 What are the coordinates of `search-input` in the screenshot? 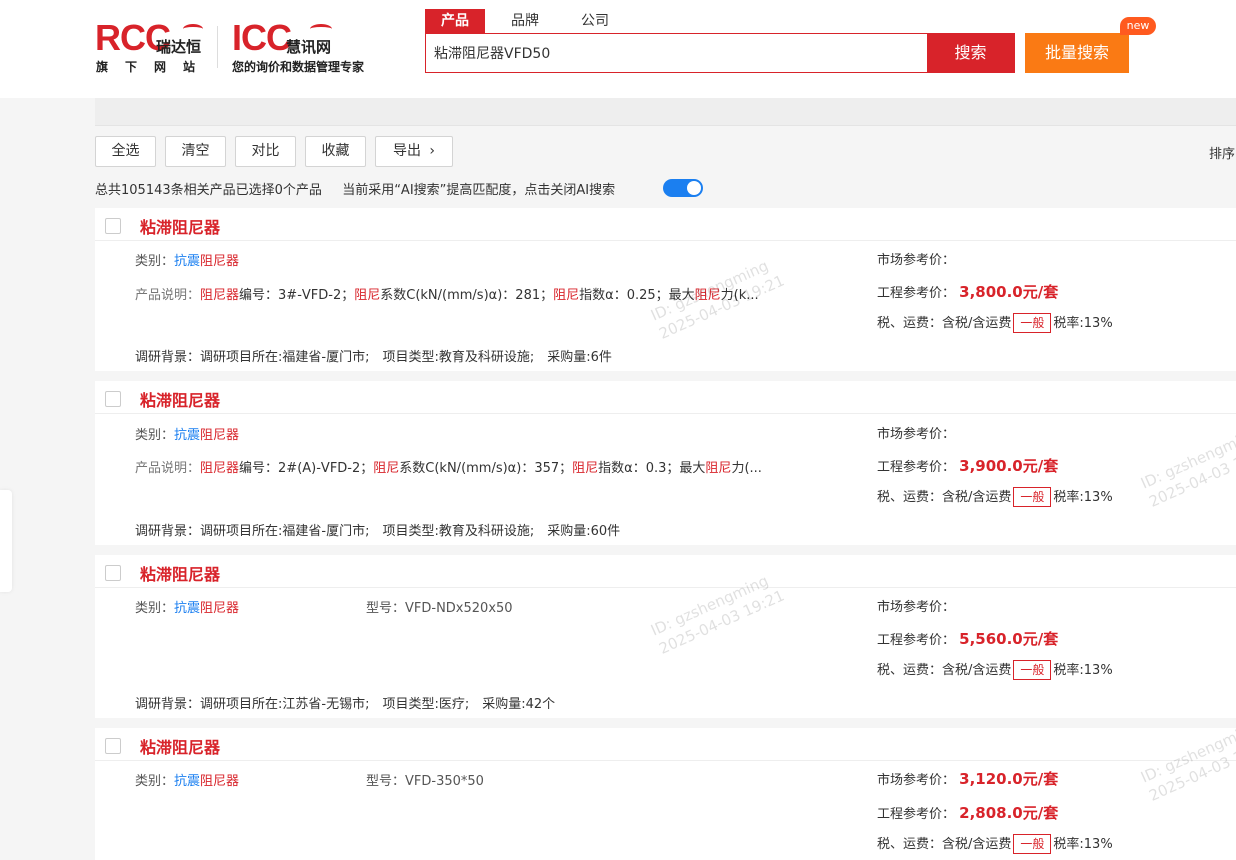 It's located at (679, 53).